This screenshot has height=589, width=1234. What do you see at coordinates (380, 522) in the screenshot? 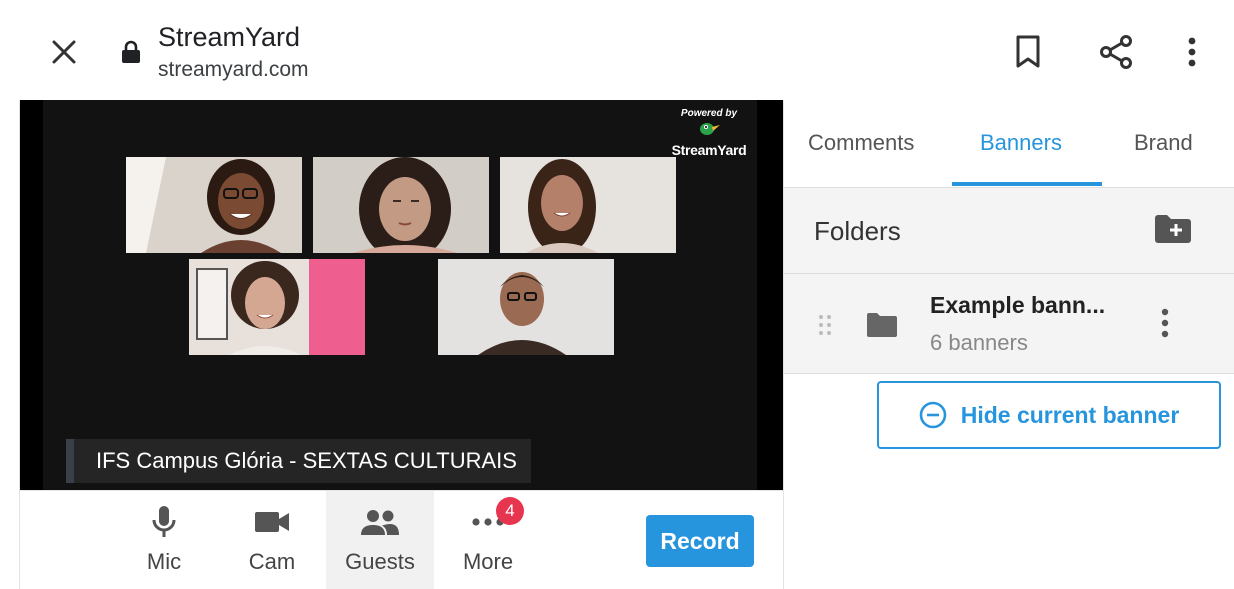
I see `guests-icon` at bounding box center [380, 522].